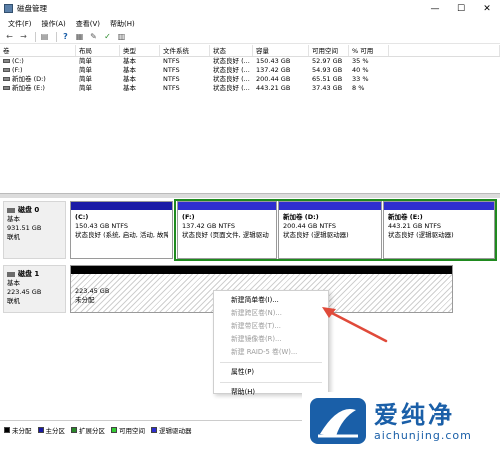 This screenshot has height=450, width=500. Describe the element at coordinates (329, 50) in the screenshot. I see `header-free-space: 可用空间` at that location.